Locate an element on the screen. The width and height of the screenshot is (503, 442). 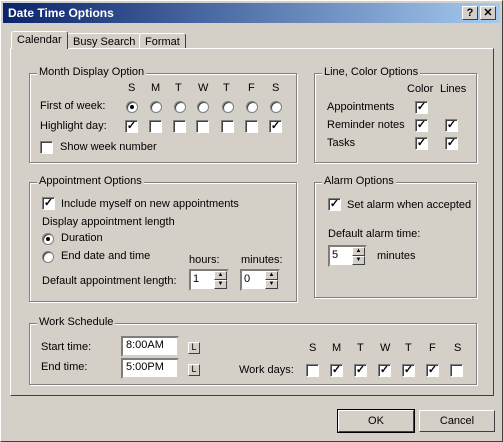
tasks-lines-checkbox: ✓ is located at coordinates (451, 143).